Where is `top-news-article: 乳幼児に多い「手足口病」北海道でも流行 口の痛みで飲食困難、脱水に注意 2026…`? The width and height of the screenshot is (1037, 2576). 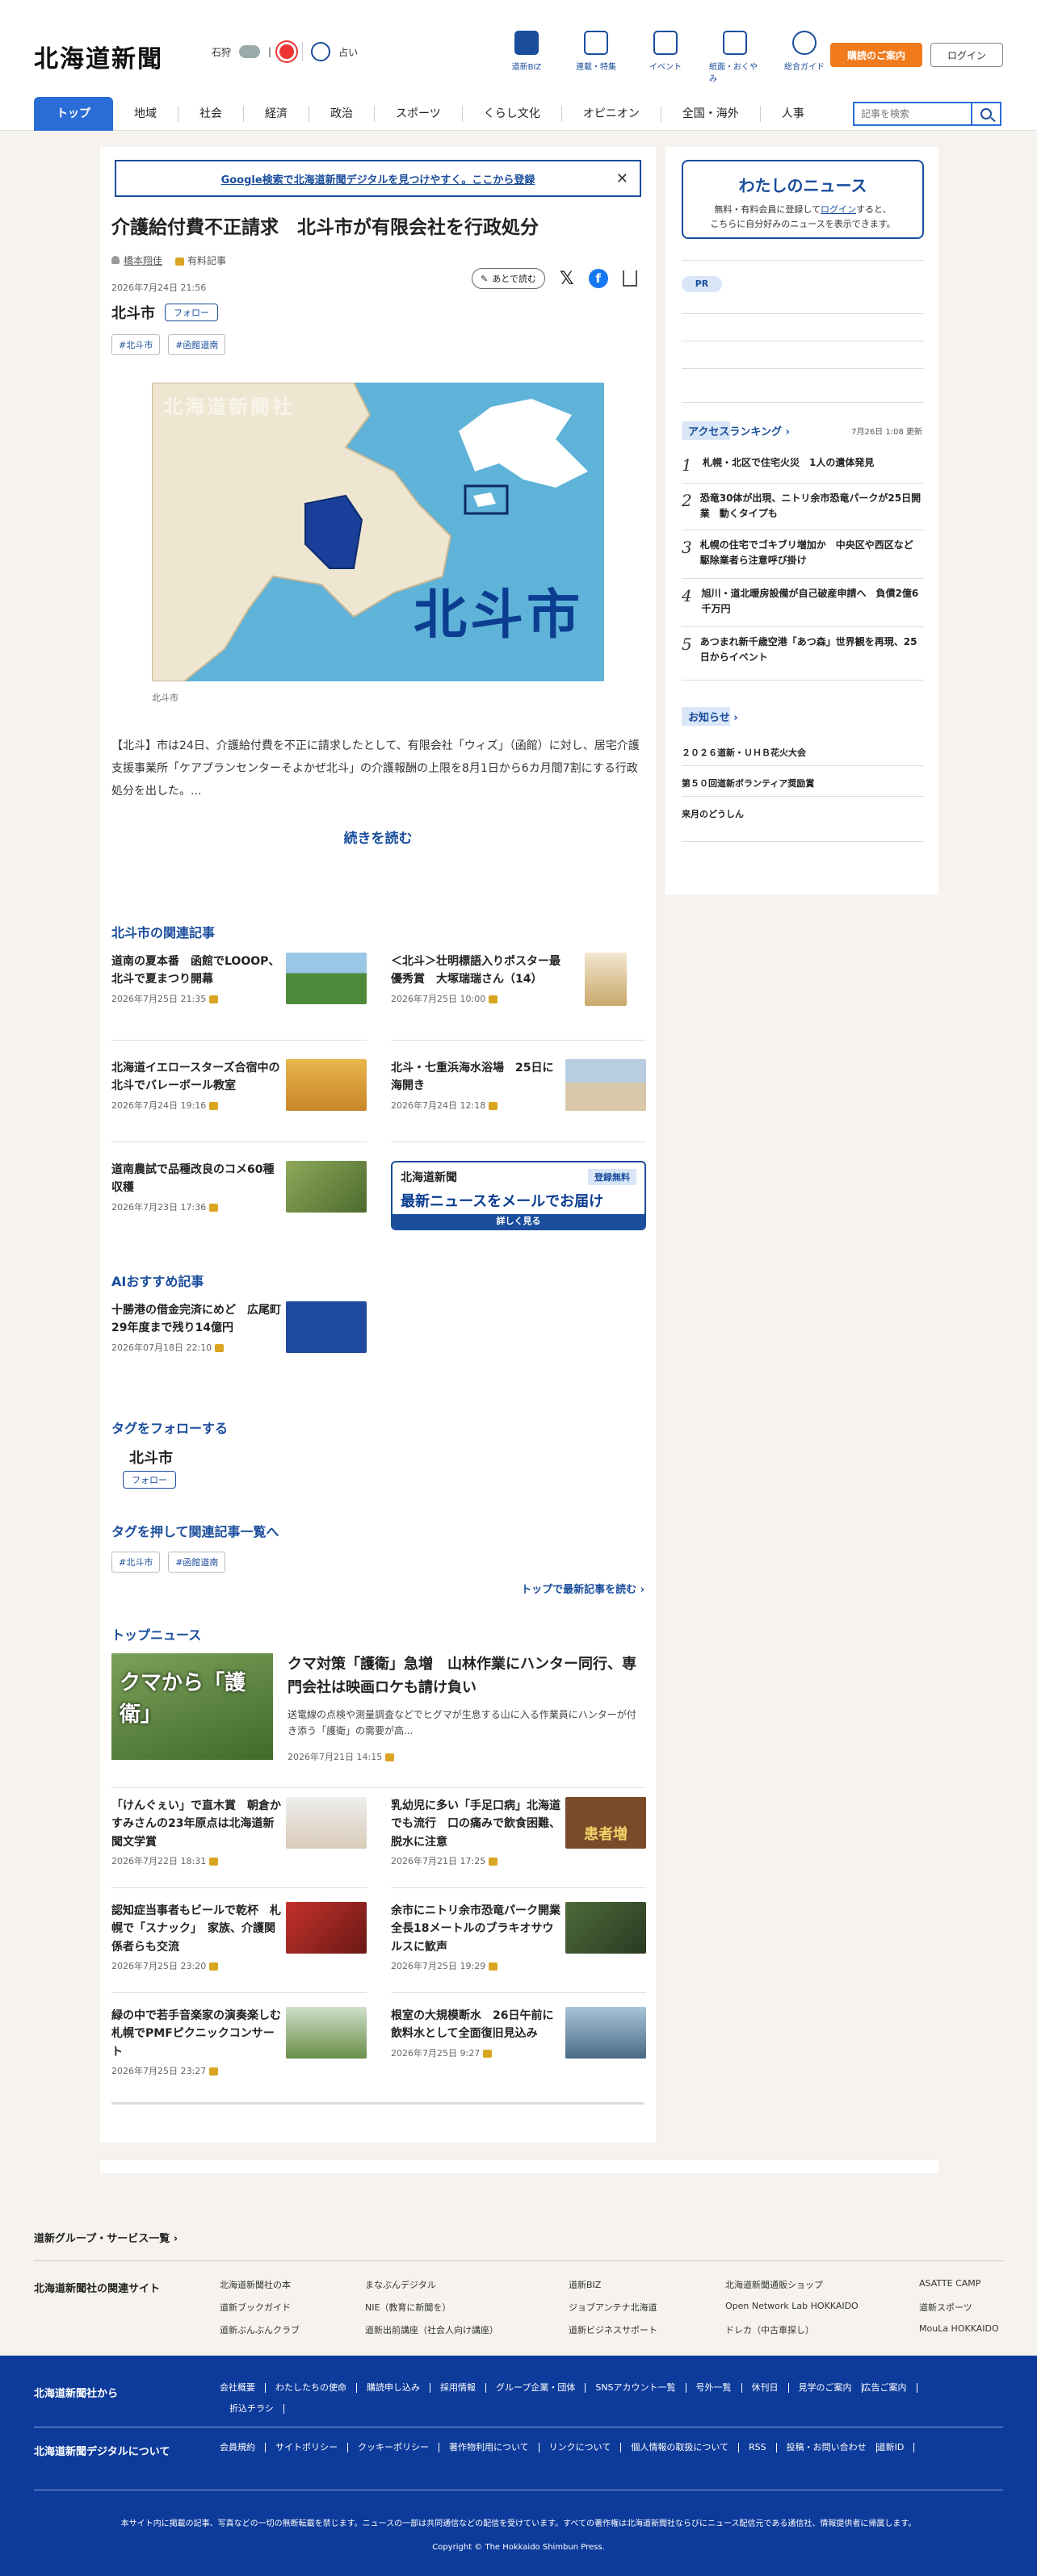
top-news-article: 乳幼児に多い「手足口病」北海道でも流行 口の痛みで飲食困難、脱水に注意 2026… is located at coordinates (518, 1832).